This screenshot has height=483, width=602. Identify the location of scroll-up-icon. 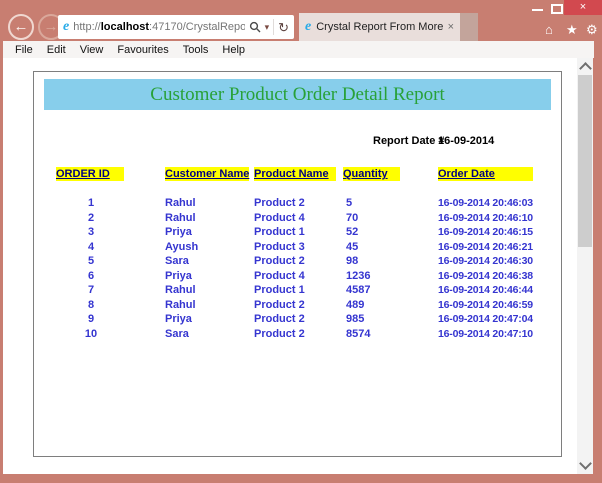
(585, 68).